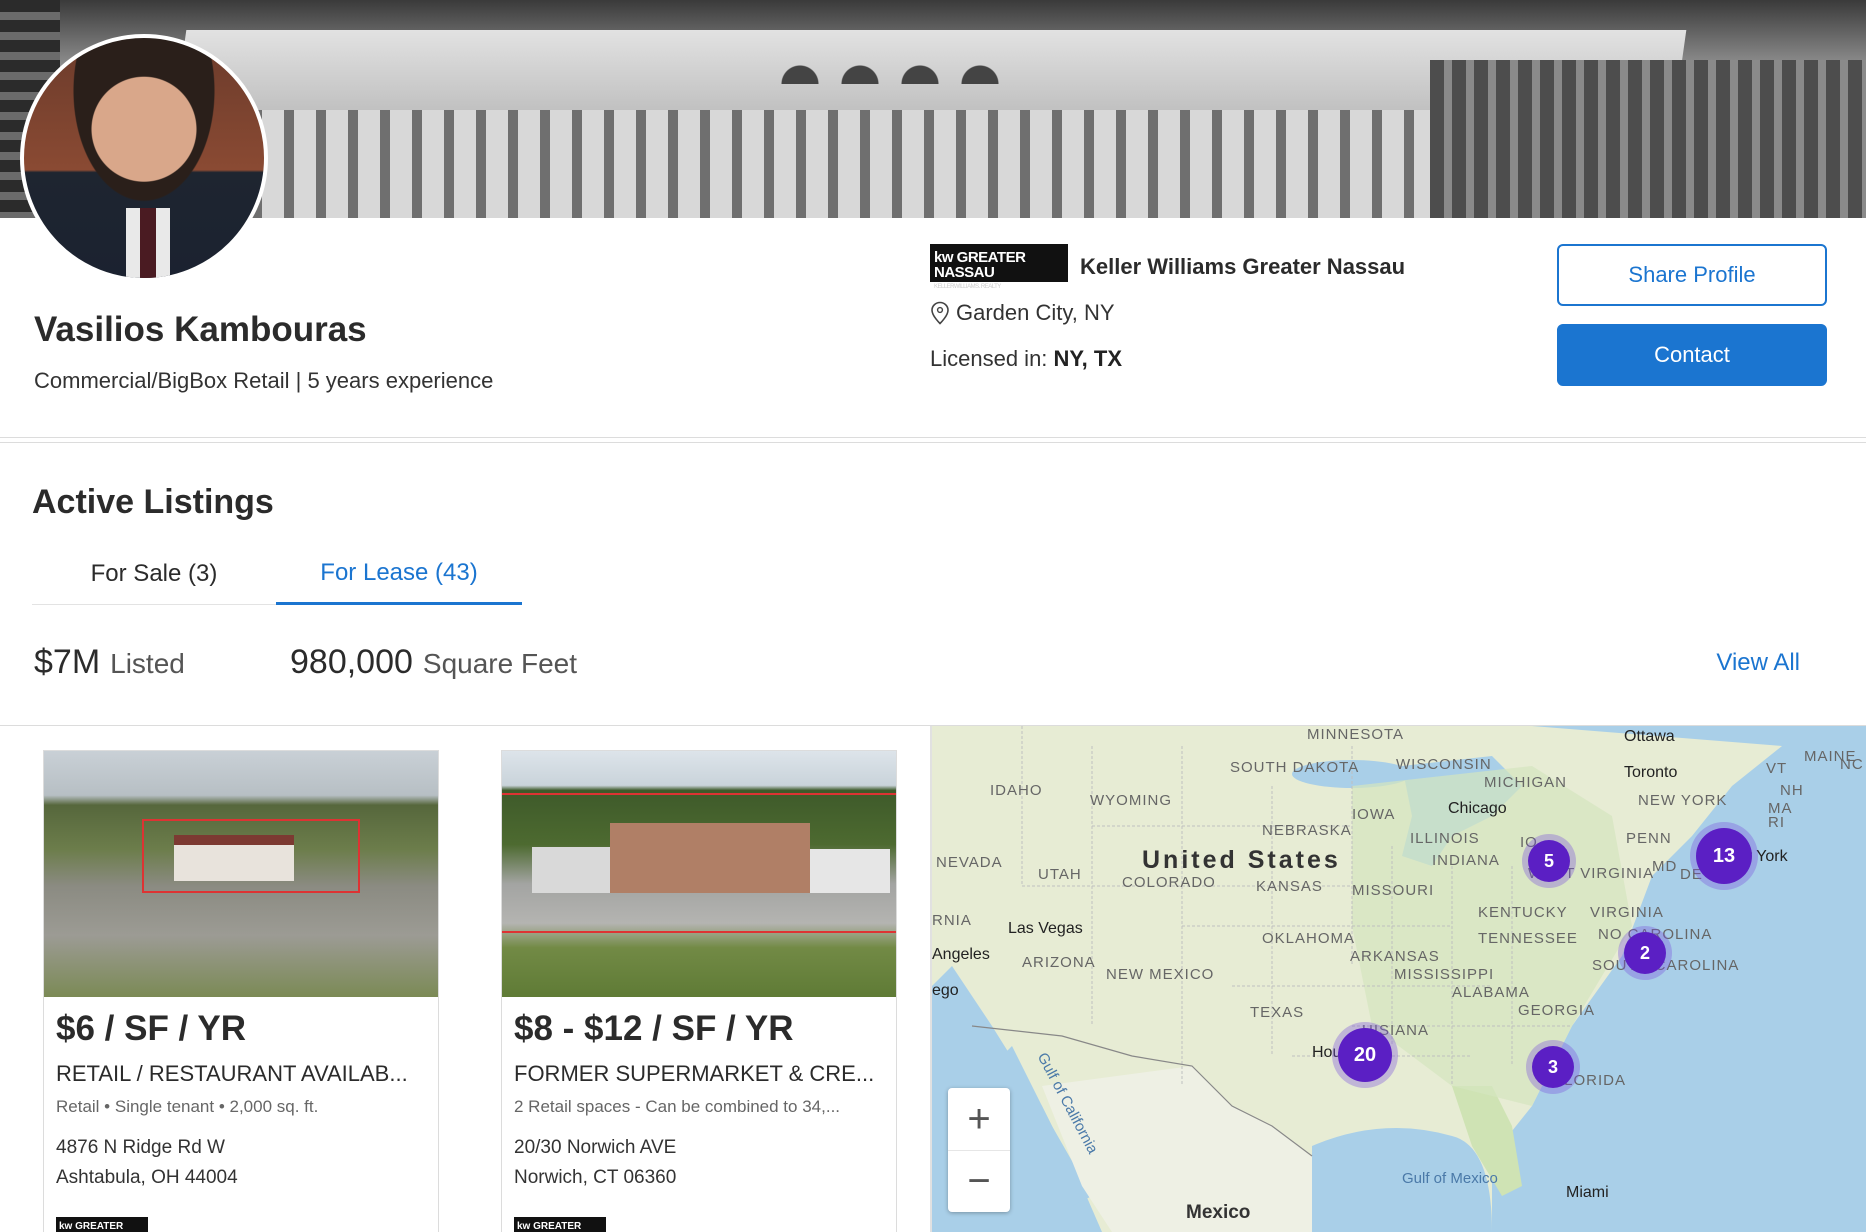  What do you see at coordinates (241, 1163) in the screenshot?
I see `listing-address: 4876 N Ridge Rd W Ashtabula, OH 44004` at bounding box center [241, 1163].